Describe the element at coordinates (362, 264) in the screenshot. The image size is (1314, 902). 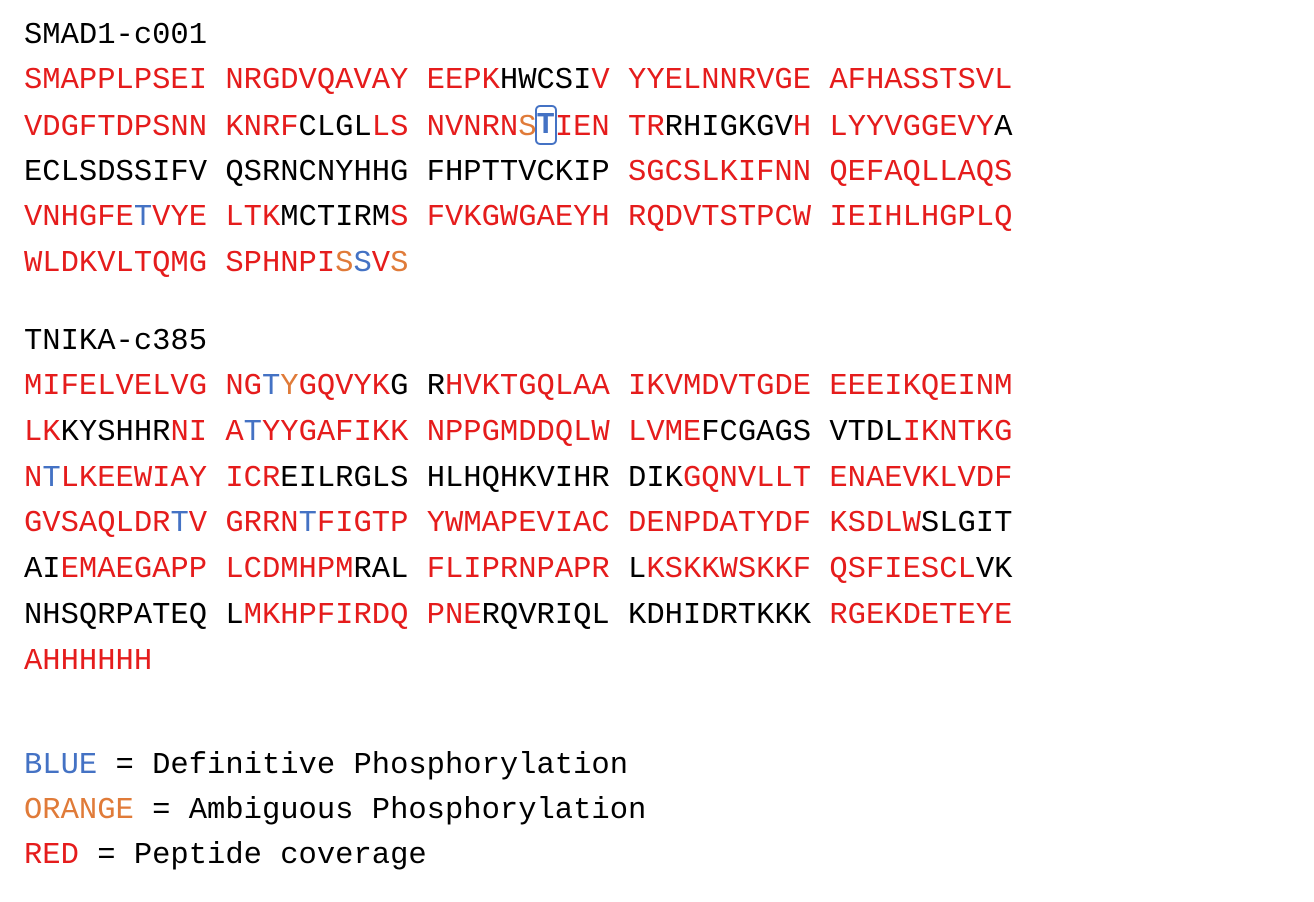
I see `definitive-phospho-site: S` at that location.